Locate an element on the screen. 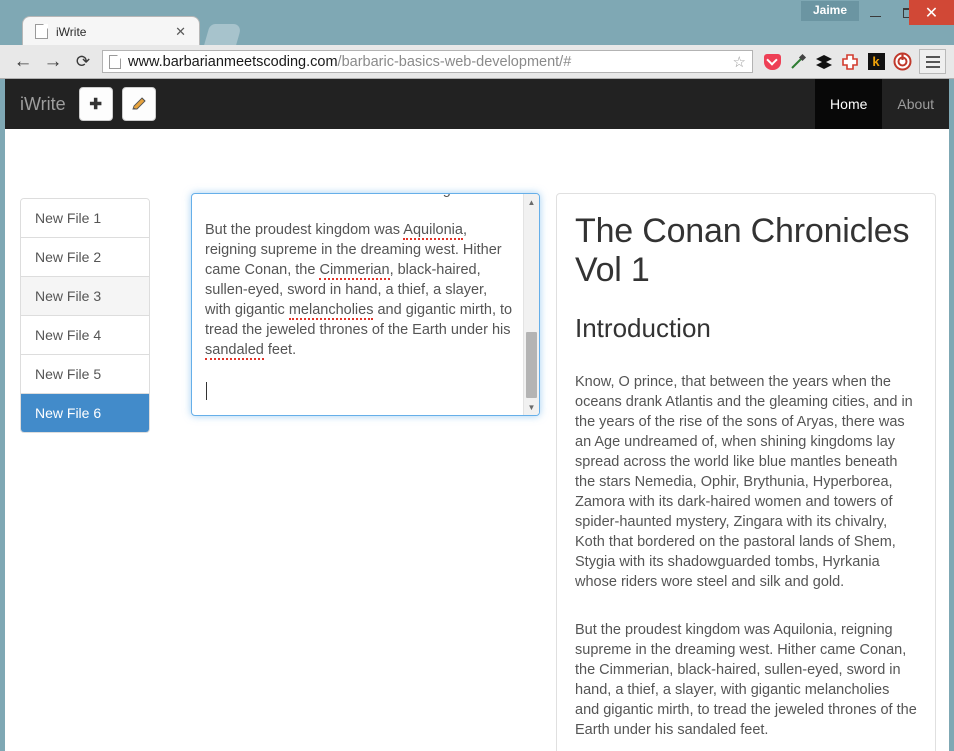 This screenshot has height=751, width=954. scroll-down-icon: ▼ is located at coordinates (531, 407).